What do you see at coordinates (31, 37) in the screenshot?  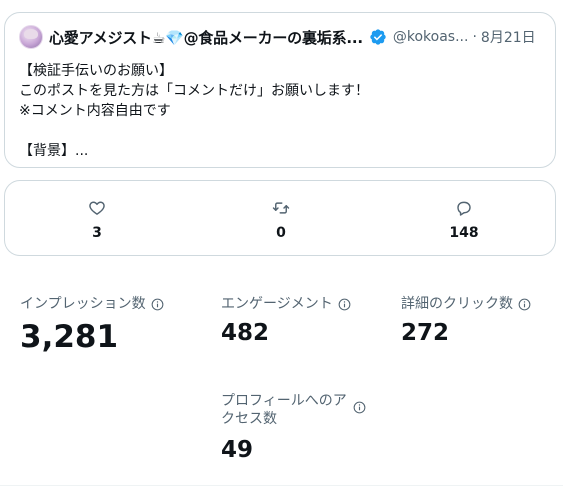 I see `avatar` at bounding box center [31, 37].